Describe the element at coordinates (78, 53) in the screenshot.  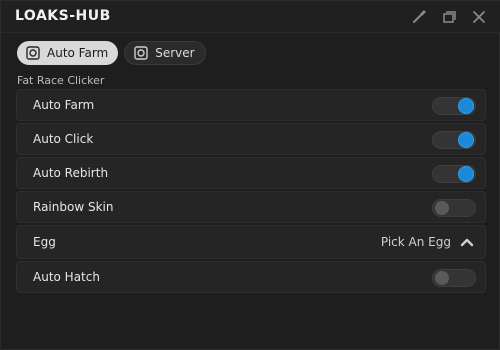
I see `tab-label: Auto Farm` at that location.